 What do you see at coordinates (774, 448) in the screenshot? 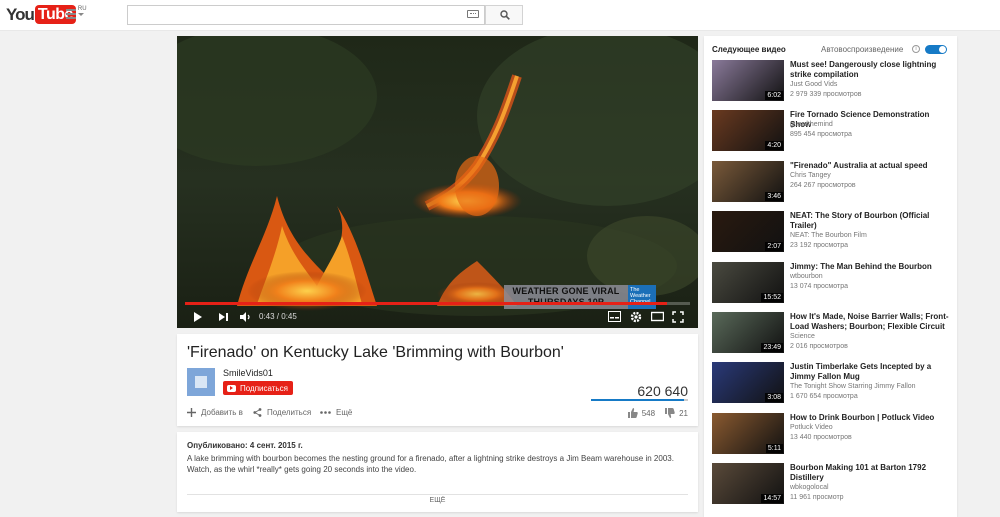
I see `video-duration: 5:11` at bounding box center [774, 448].